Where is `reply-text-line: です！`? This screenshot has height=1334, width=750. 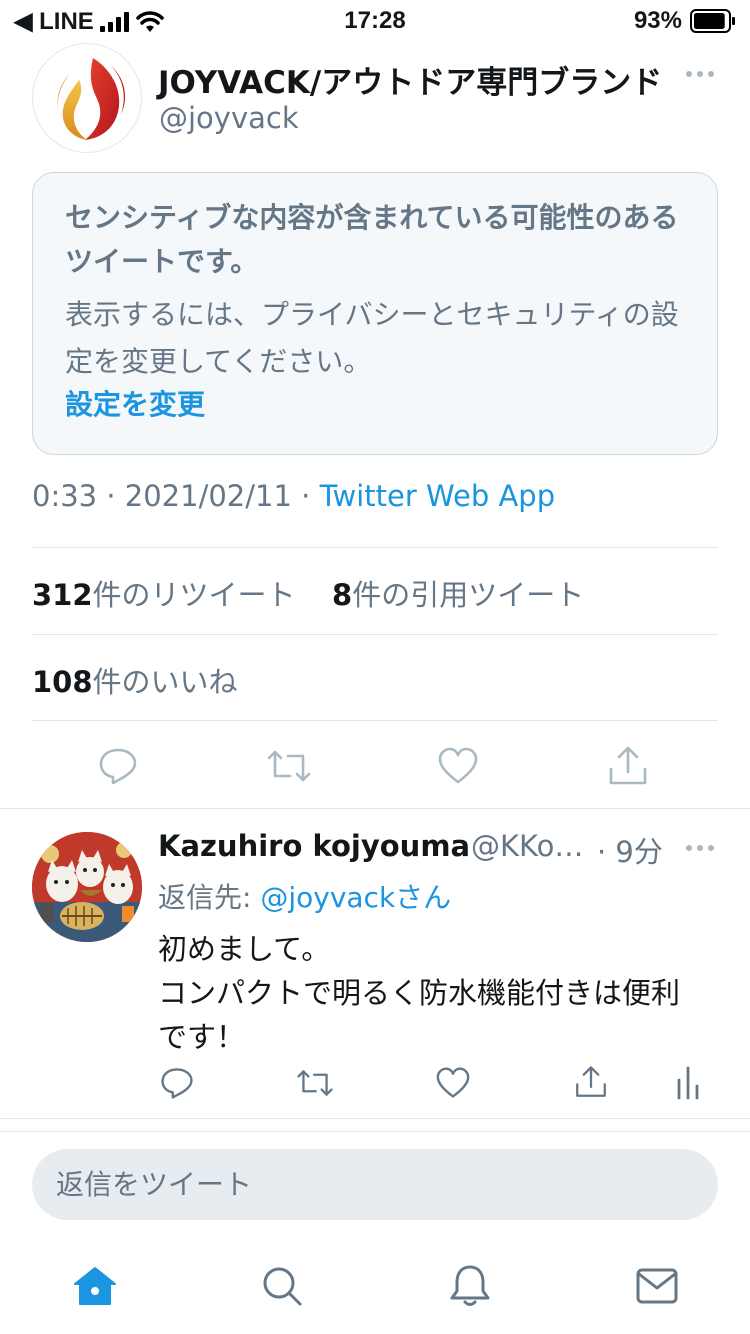 reply-text-line: です！ is located at coordinates (202, 1037).